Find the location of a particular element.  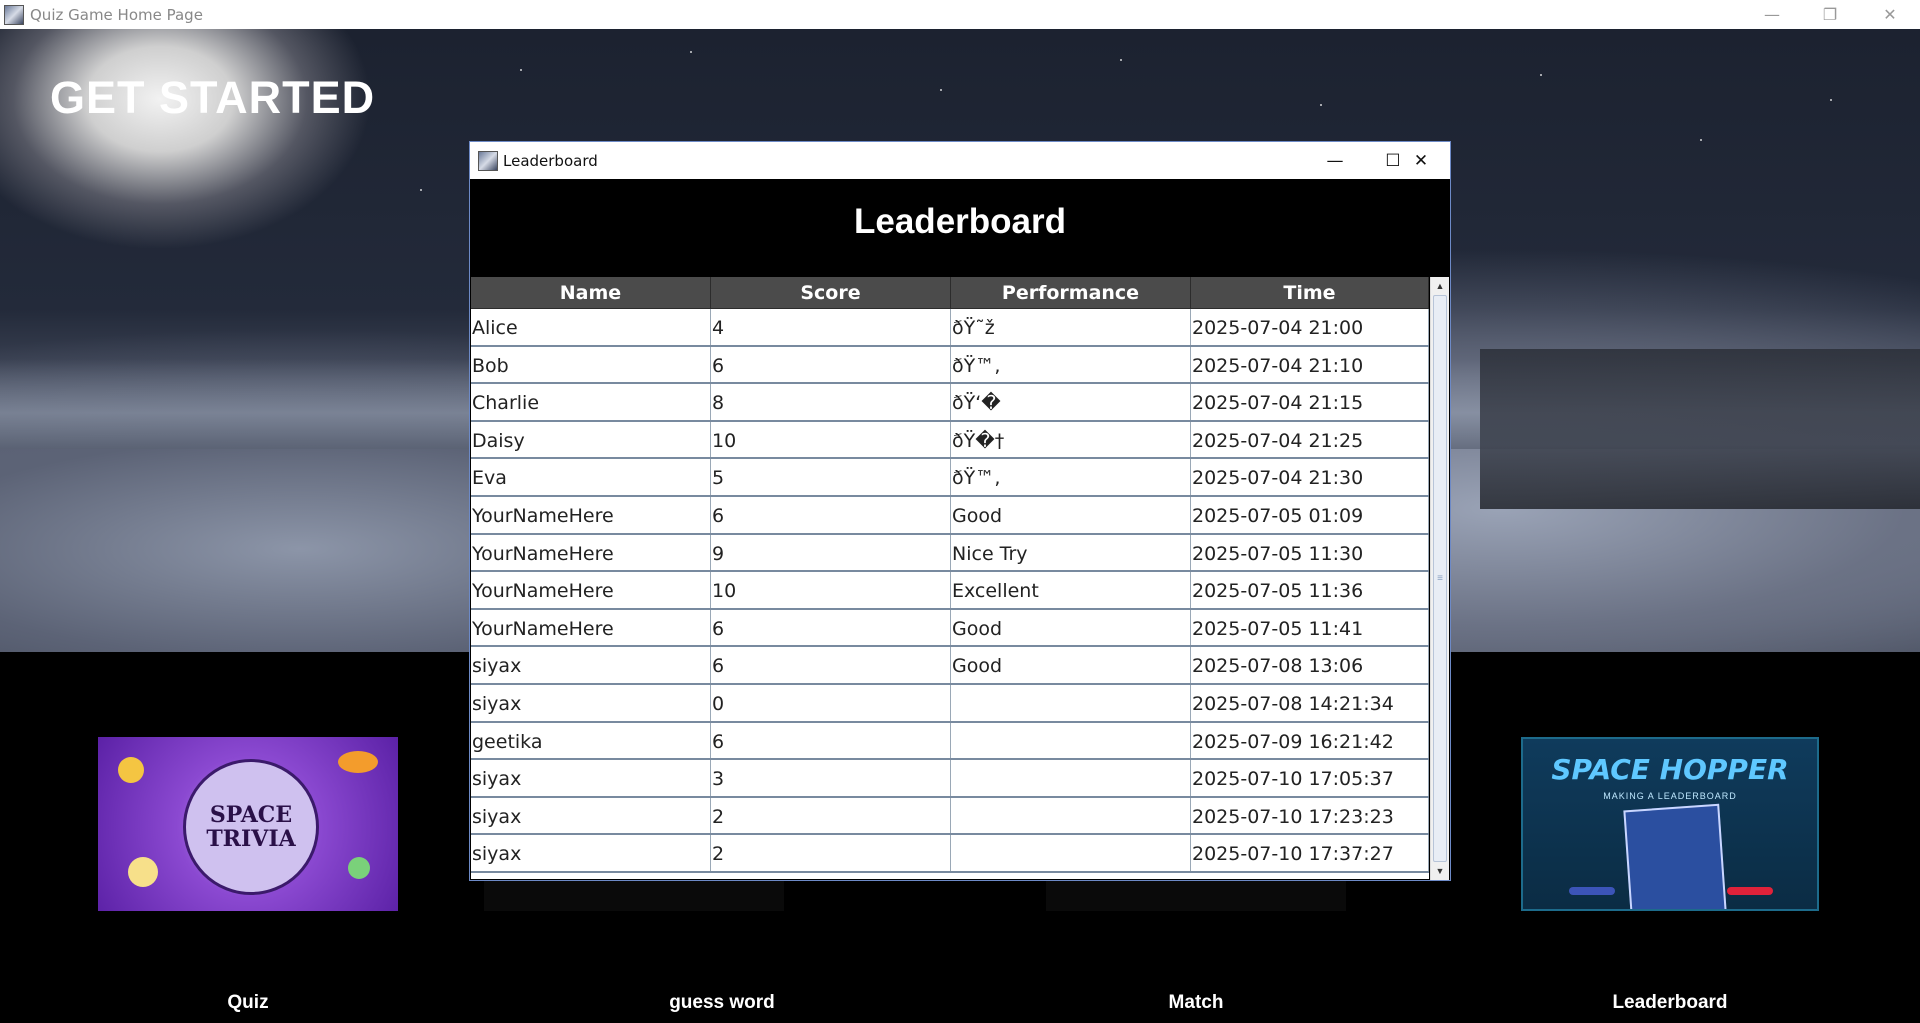

cell-time: 2025-07-05 11:30 is located at coordinates (1310, 552).